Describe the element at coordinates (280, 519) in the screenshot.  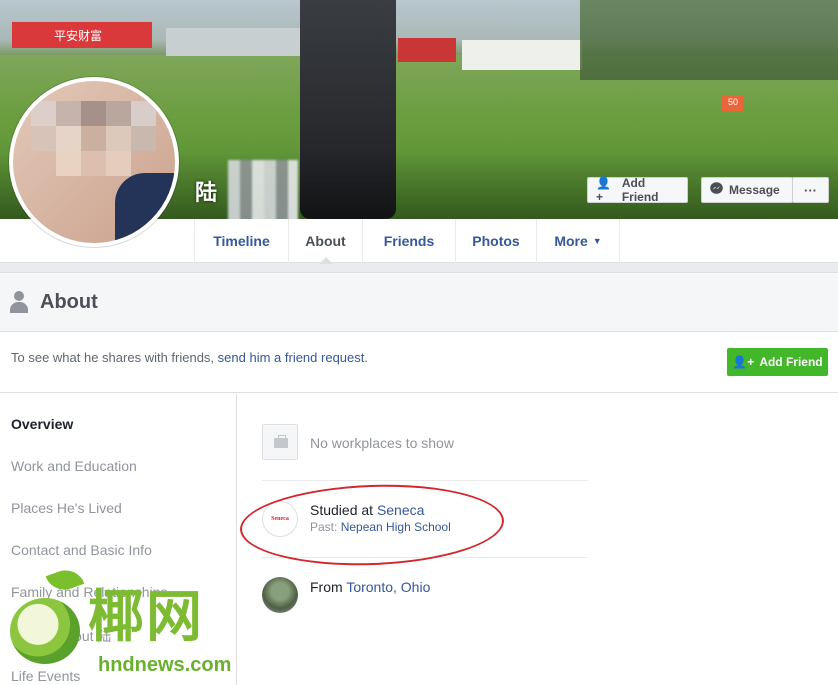
I see `seneca-logo-icon: Seneca` at that location.